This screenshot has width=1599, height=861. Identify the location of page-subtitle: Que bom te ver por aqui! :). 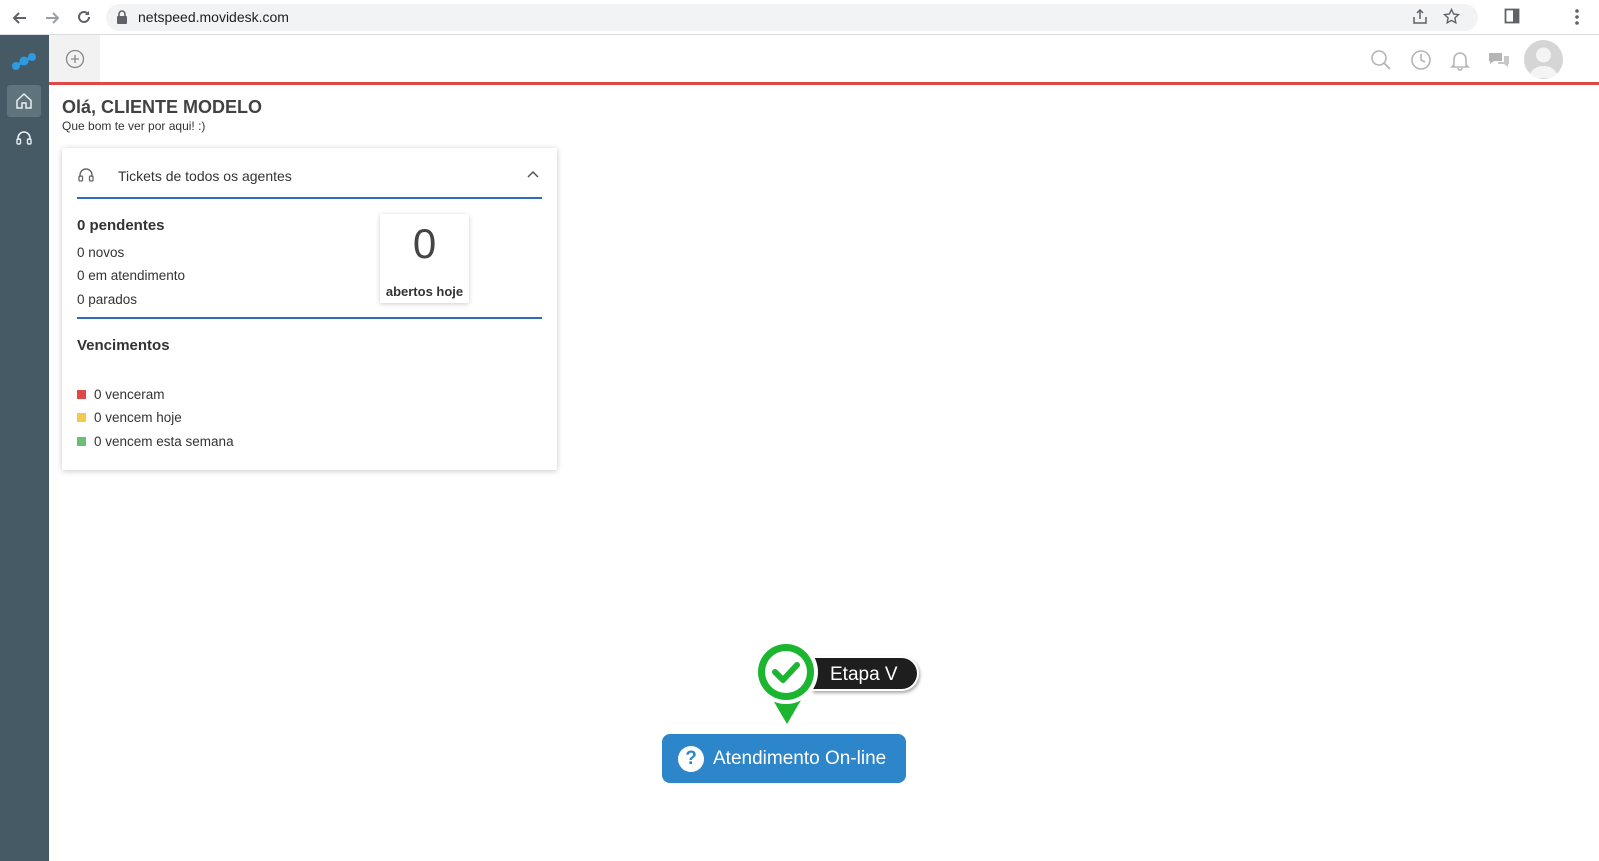
(134, 126).